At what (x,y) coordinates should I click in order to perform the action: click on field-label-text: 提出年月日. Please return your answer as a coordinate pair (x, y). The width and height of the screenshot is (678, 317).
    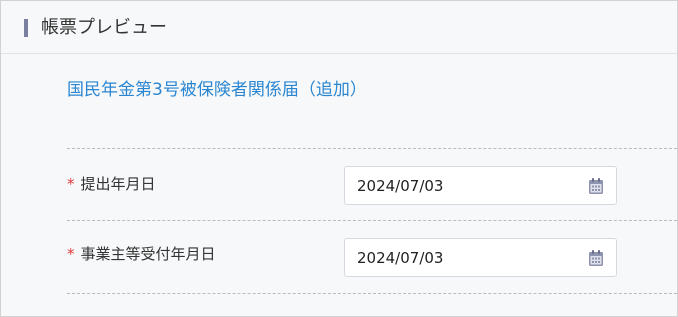
    Looking at the image, I should click on (118, 184).